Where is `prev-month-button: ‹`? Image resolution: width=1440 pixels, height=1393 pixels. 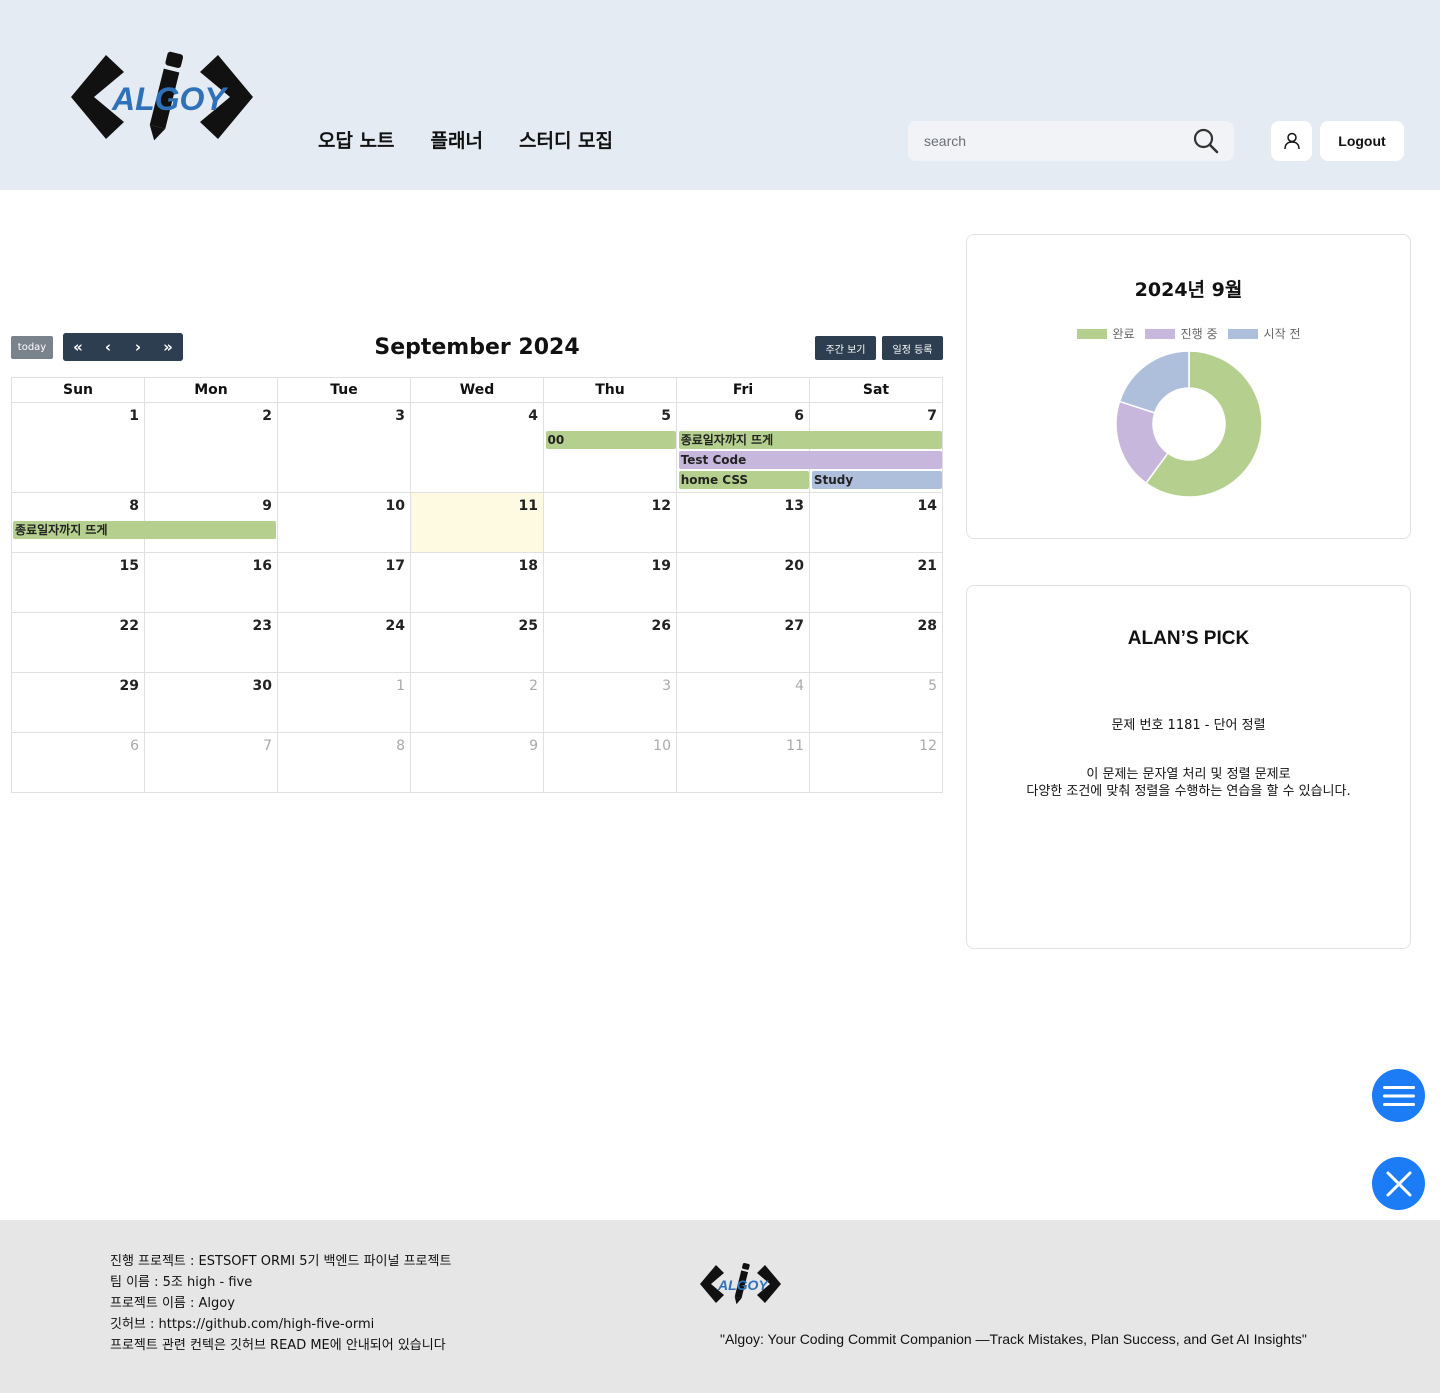
prev-month-button: ‹ is located at coordinates (108, 347).